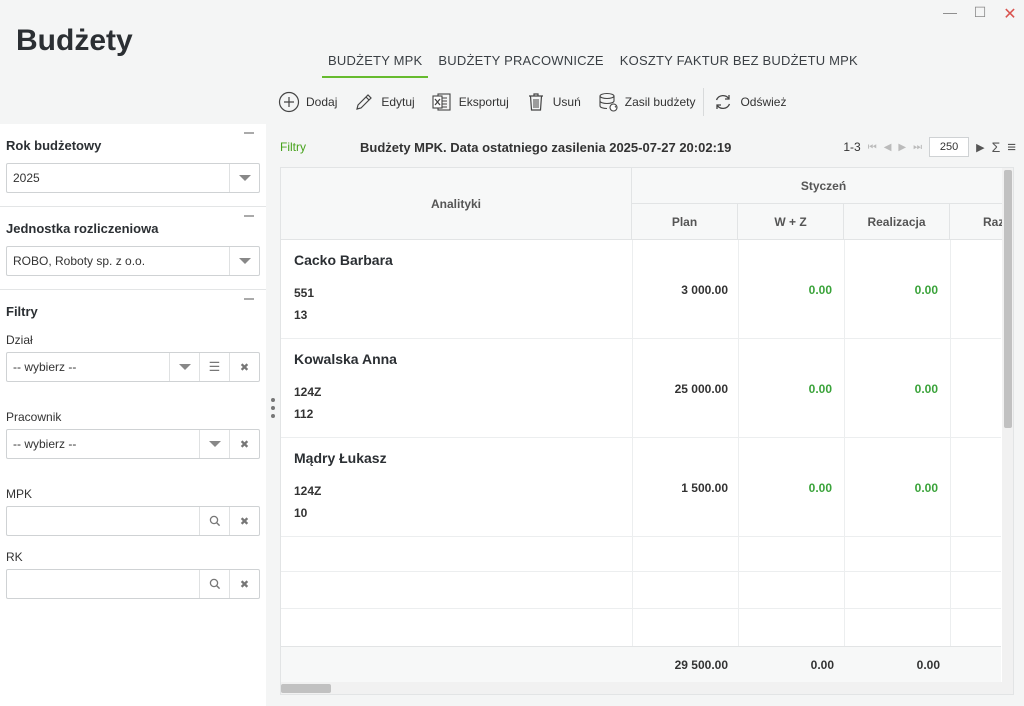  Describe the element at coordinates (996, 147) in the screenshot. I see `sum-icon: Σ` at that location.